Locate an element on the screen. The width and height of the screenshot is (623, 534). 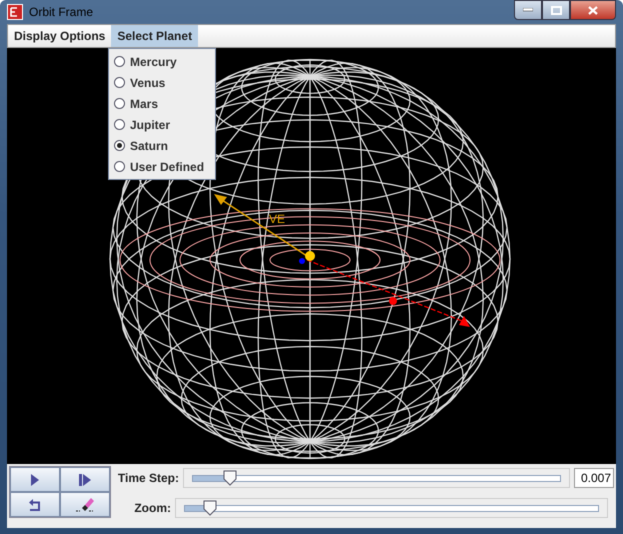
reset-button is located at coordinates (35, 504).